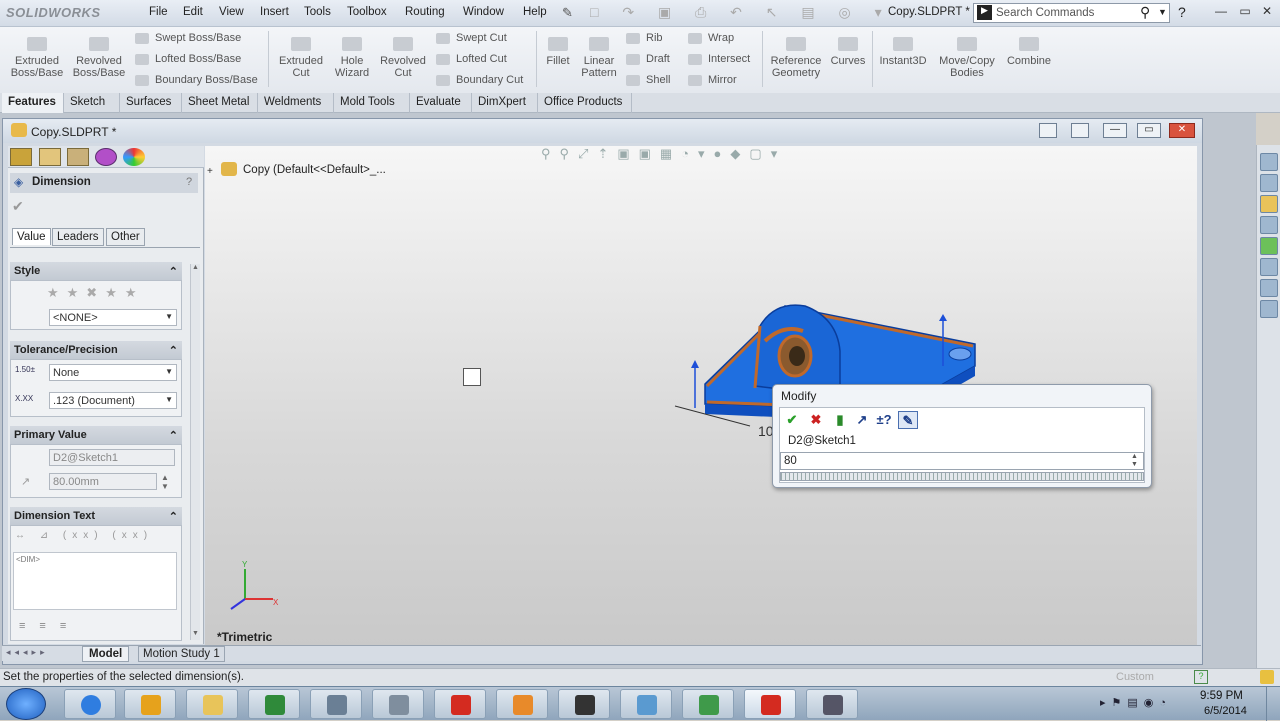 Image resolution: width=1280 pixels, height=721 pixels. What do you see at coordinates (181, 654) in the screenshot?
I see `tab-motion-study: Motion Study 1` at bounding box center [181, 654].